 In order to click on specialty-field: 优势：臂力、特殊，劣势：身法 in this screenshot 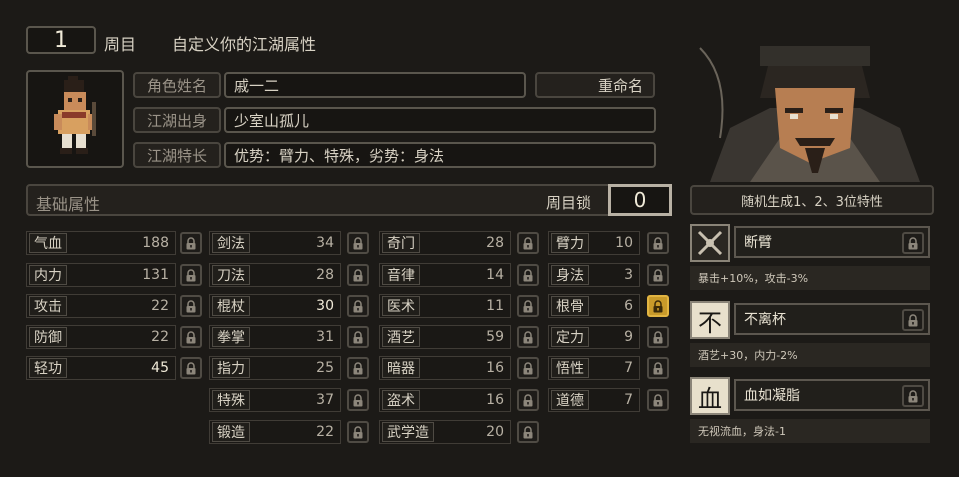, I will do `click(440, 155)`.